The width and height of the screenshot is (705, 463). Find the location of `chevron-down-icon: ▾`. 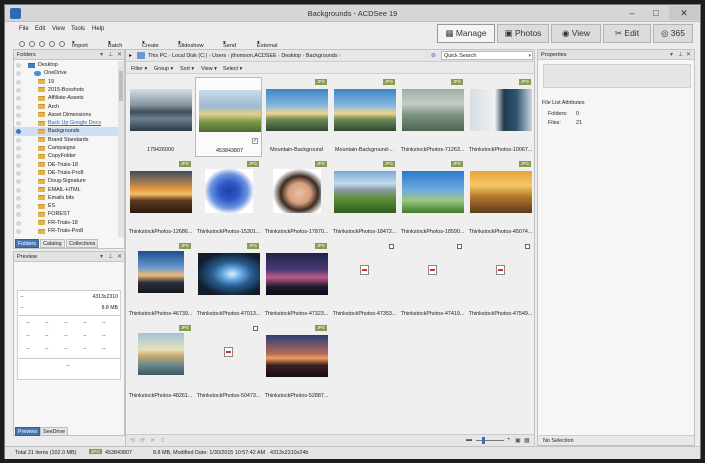

chevron-down-icon: ▾ is located at coordinates (529, 56).